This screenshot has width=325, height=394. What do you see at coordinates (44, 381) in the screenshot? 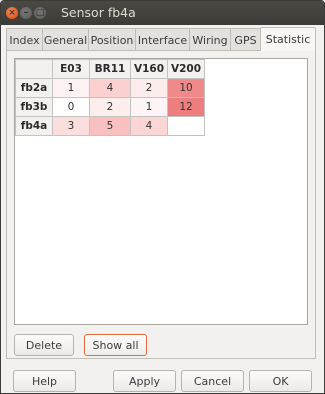
I see `help-button: Help` at bounding box center [44, 381].